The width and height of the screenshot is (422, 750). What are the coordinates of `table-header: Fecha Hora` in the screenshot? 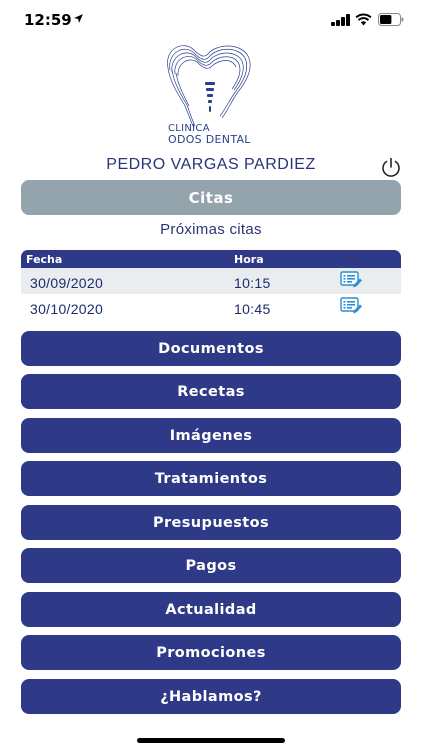 It's located at (211, 259).